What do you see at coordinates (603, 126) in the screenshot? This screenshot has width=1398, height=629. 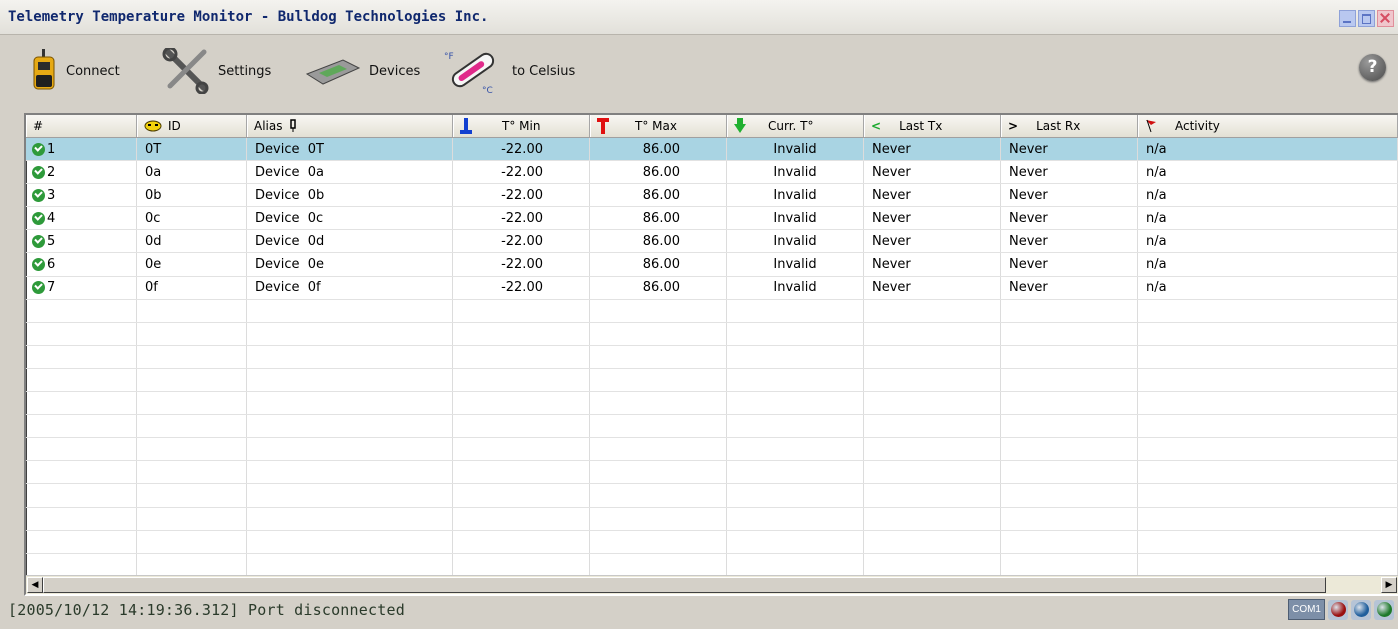 I see `thermo-max-icon` at bounding box center [603, 126].